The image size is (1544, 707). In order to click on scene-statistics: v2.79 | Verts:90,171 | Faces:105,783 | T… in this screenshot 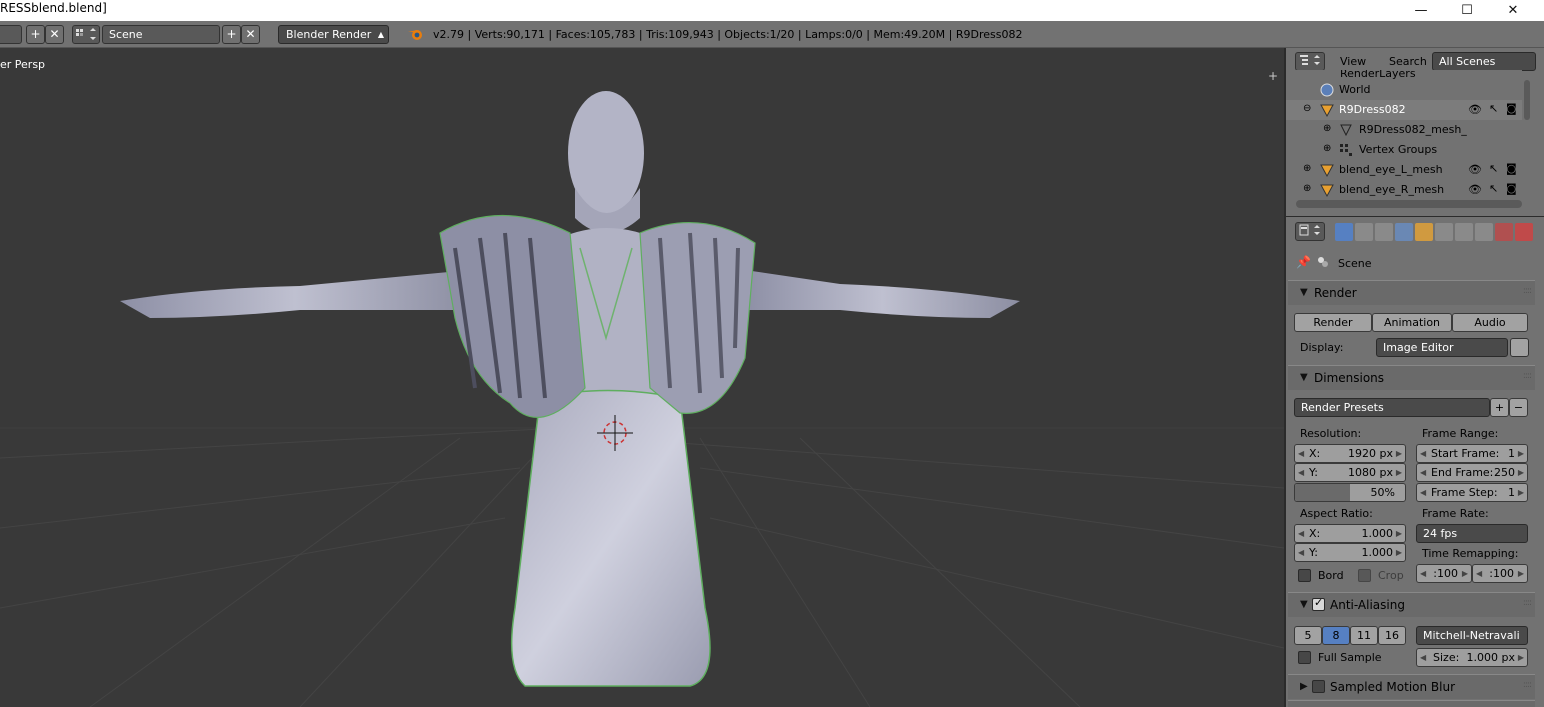, I will do `click(728, 34)`.